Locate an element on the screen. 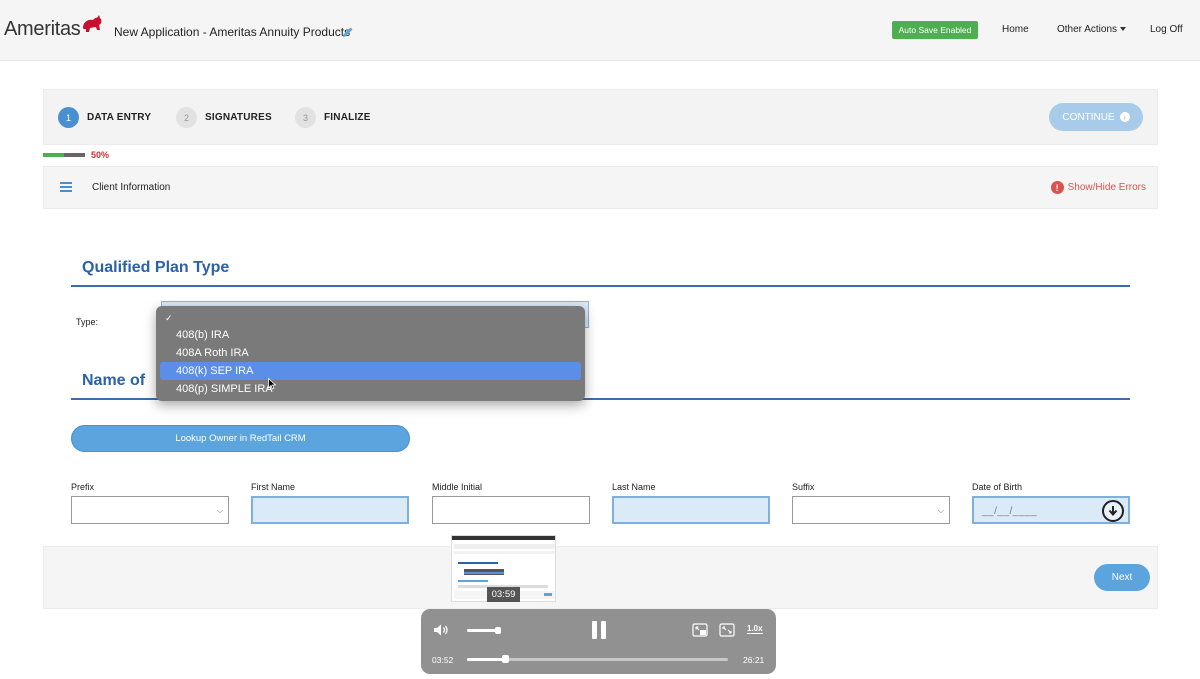 The width and height of the screenshot is (1200, 679). step-finalize: 3 FINALIZE is located at coordinates (333, 117).